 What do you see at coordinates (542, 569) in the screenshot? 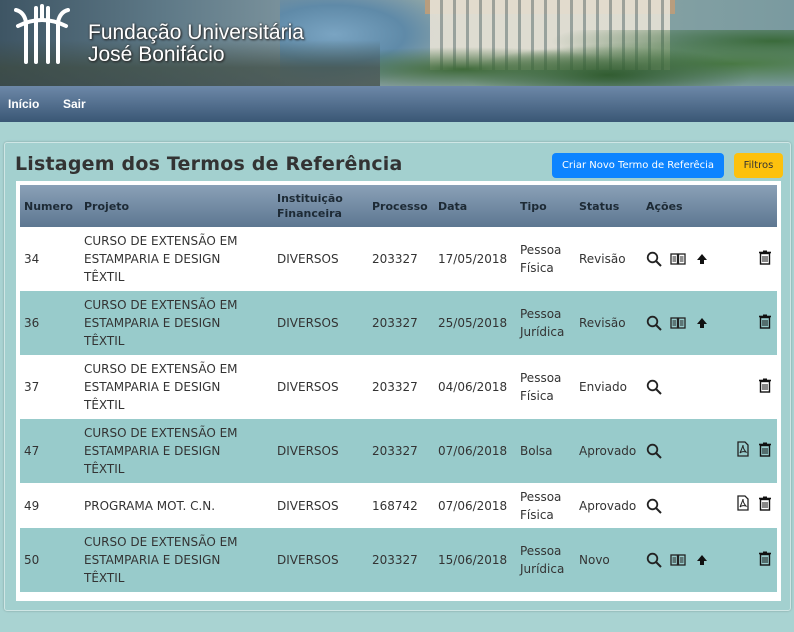
I see `cell-tipo-line-2: Jurídica` at bounding box center [542, 569].